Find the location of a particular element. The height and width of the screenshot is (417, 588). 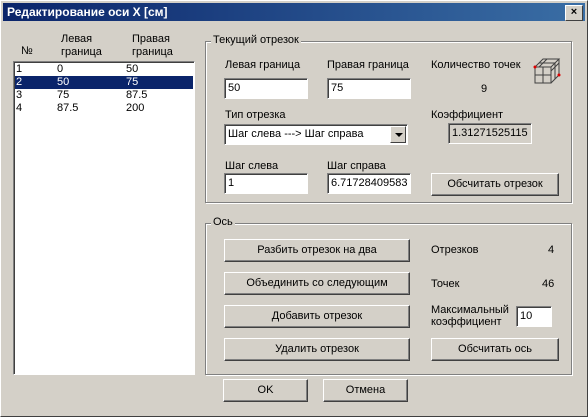

row-right: 200 is located at coordinates (135, 108).